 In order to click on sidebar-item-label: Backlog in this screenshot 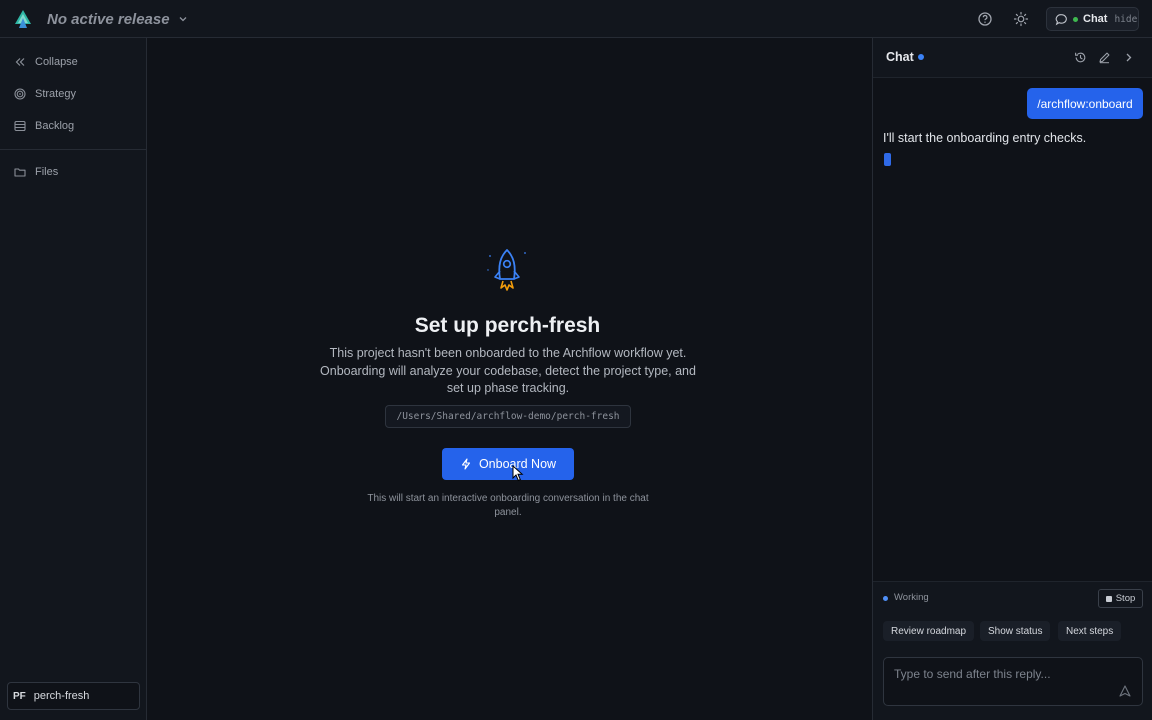, I will do `click(55, 126)`.